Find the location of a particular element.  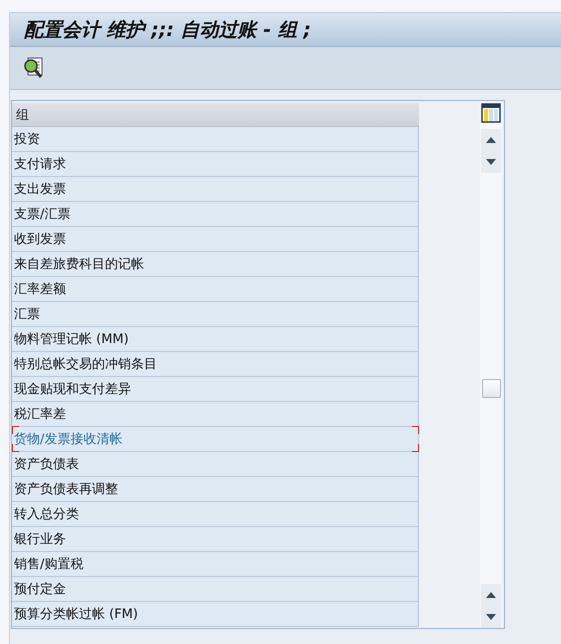

table-row: 支票/汇票 is located at coordinates (215, 214).